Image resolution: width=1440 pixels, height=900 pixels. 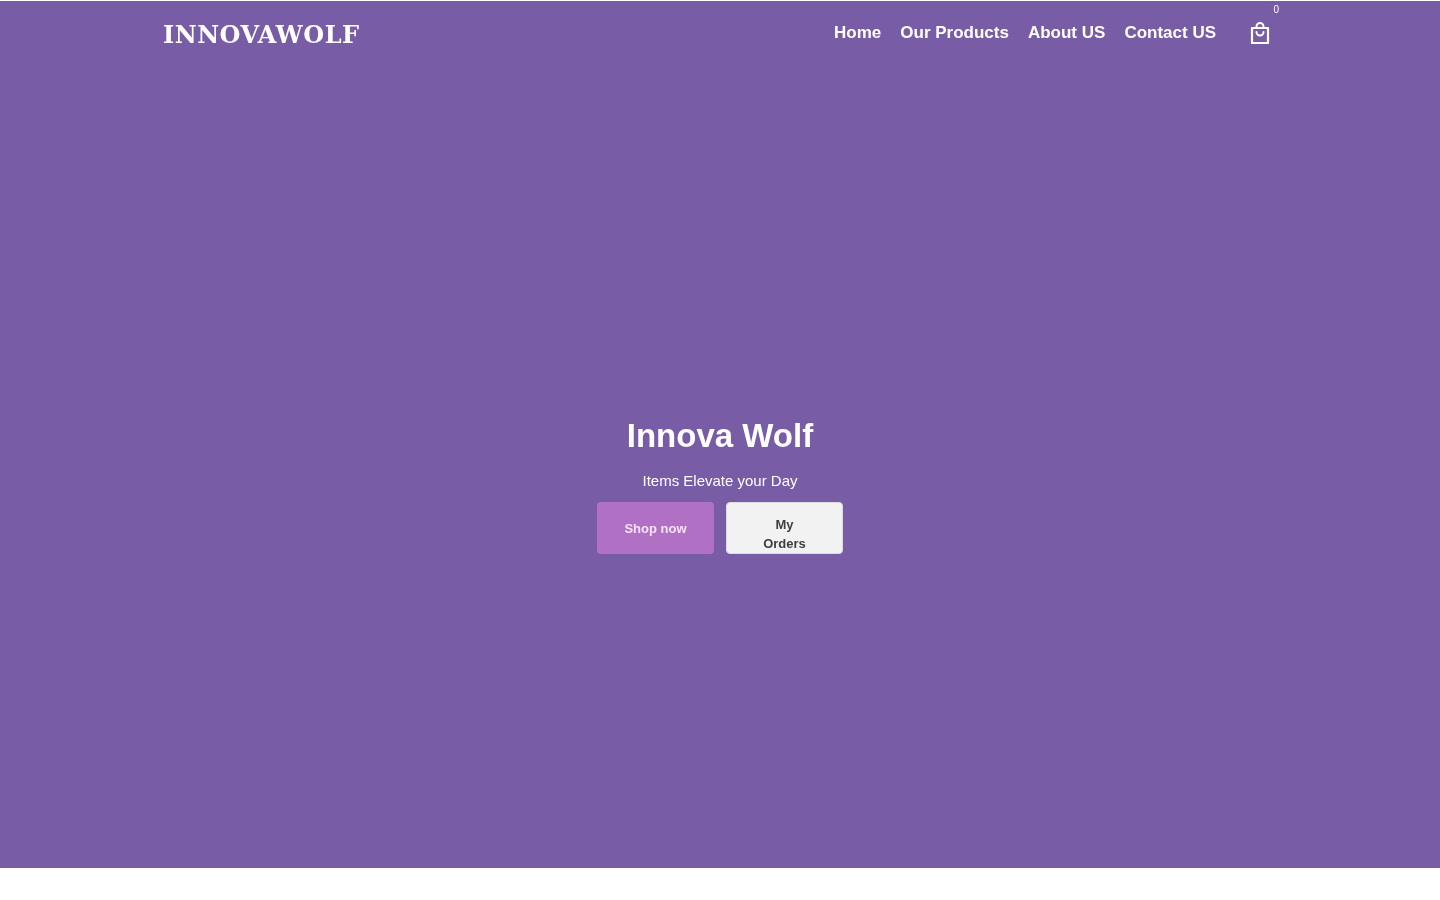 I want to click on shopping-bag-icon, so click(x=1260, y=33).